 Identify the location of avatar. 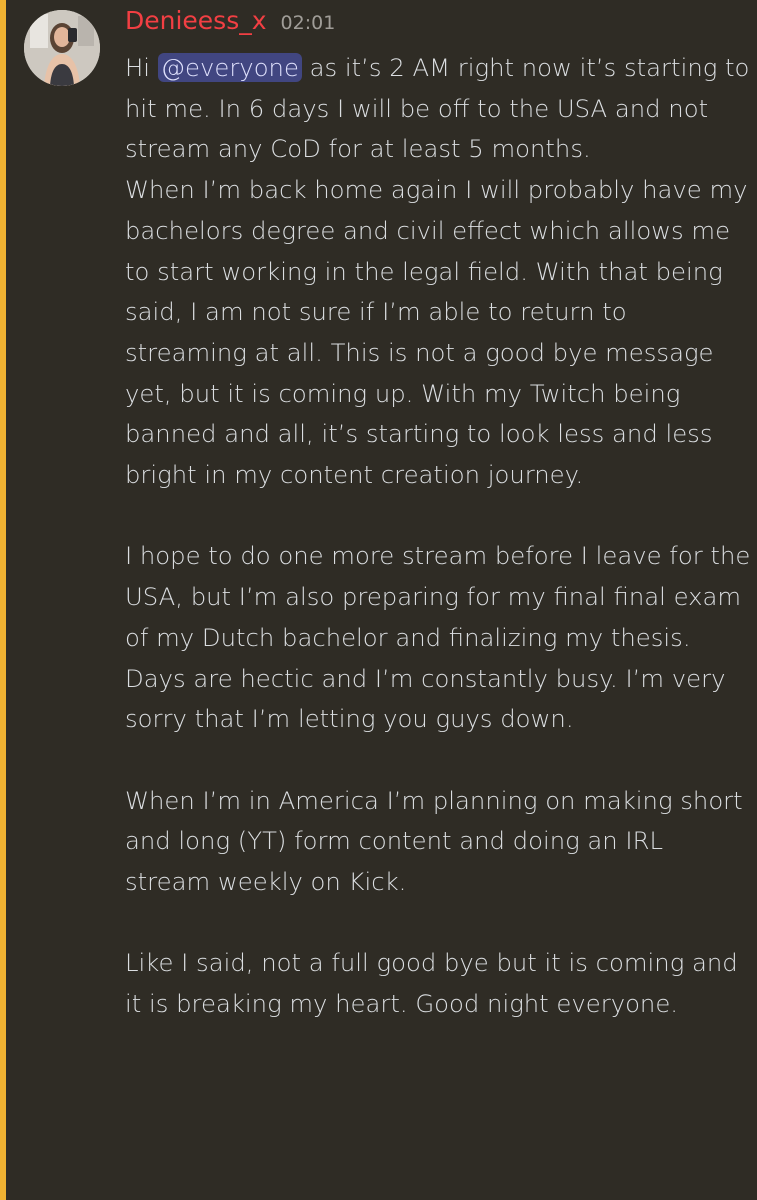
(62, 48).